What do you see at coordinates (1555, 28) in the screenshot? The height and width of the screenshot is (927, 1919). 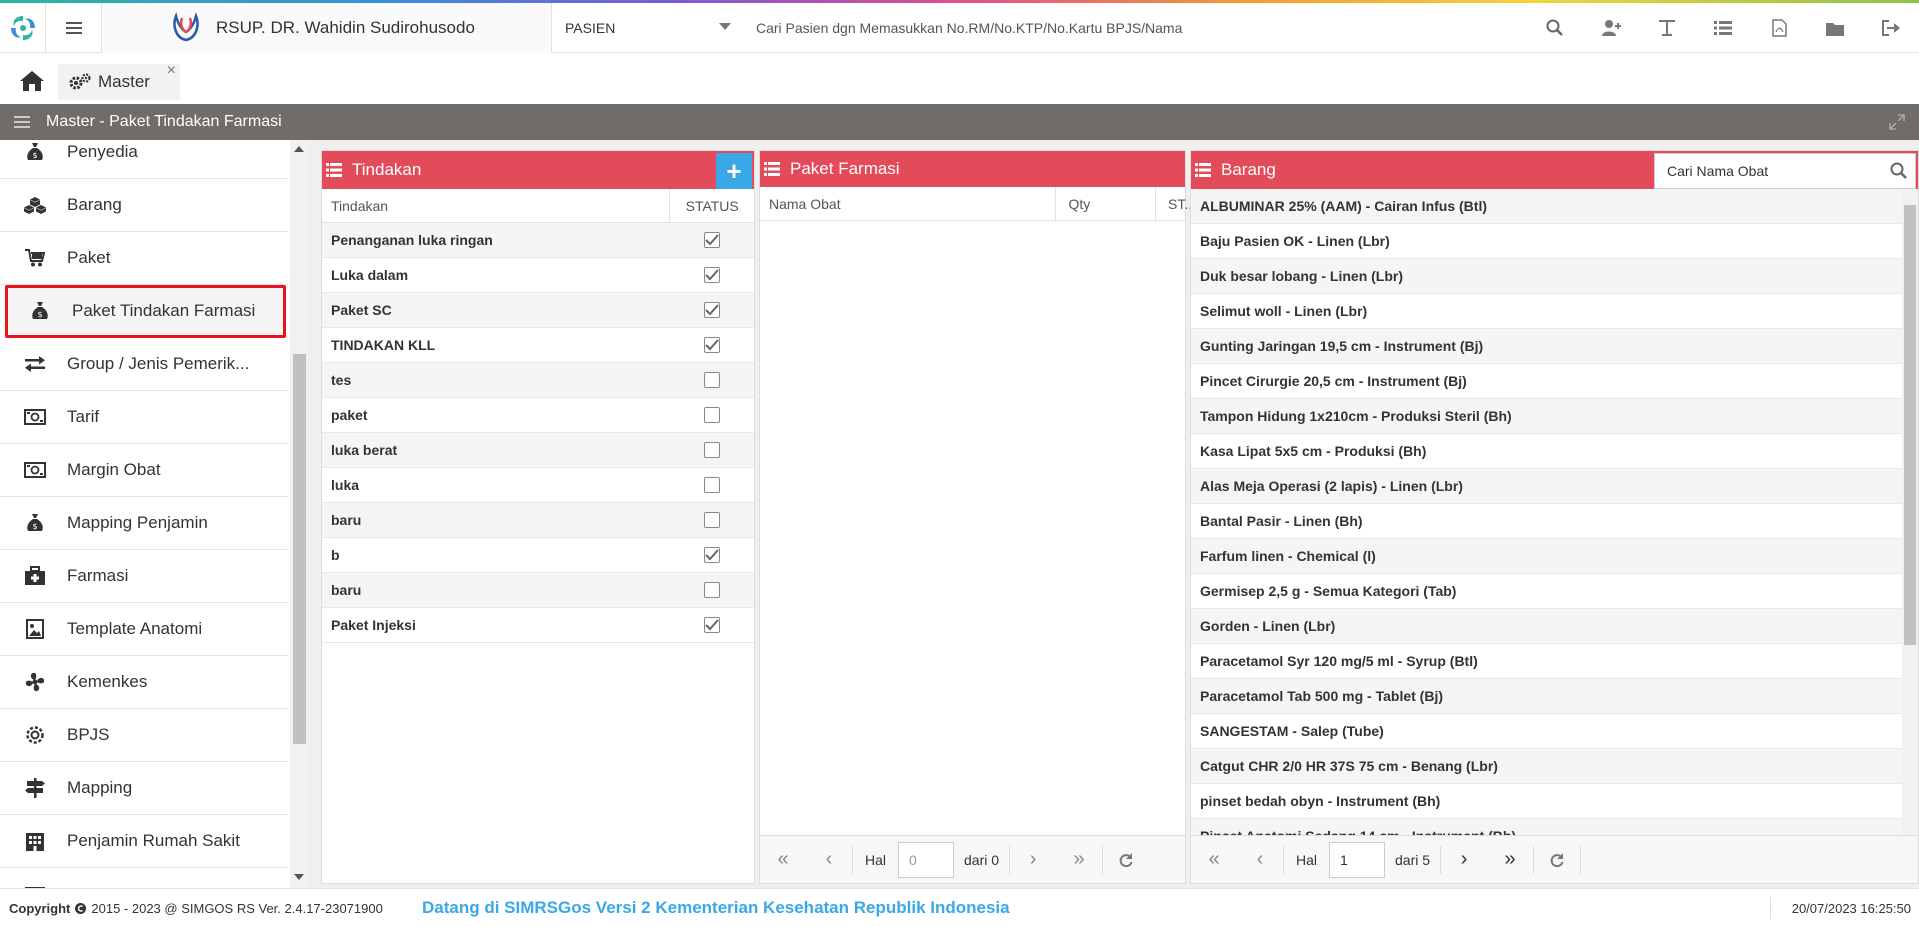 I see `search-button` at bounding box center [1555, 28].